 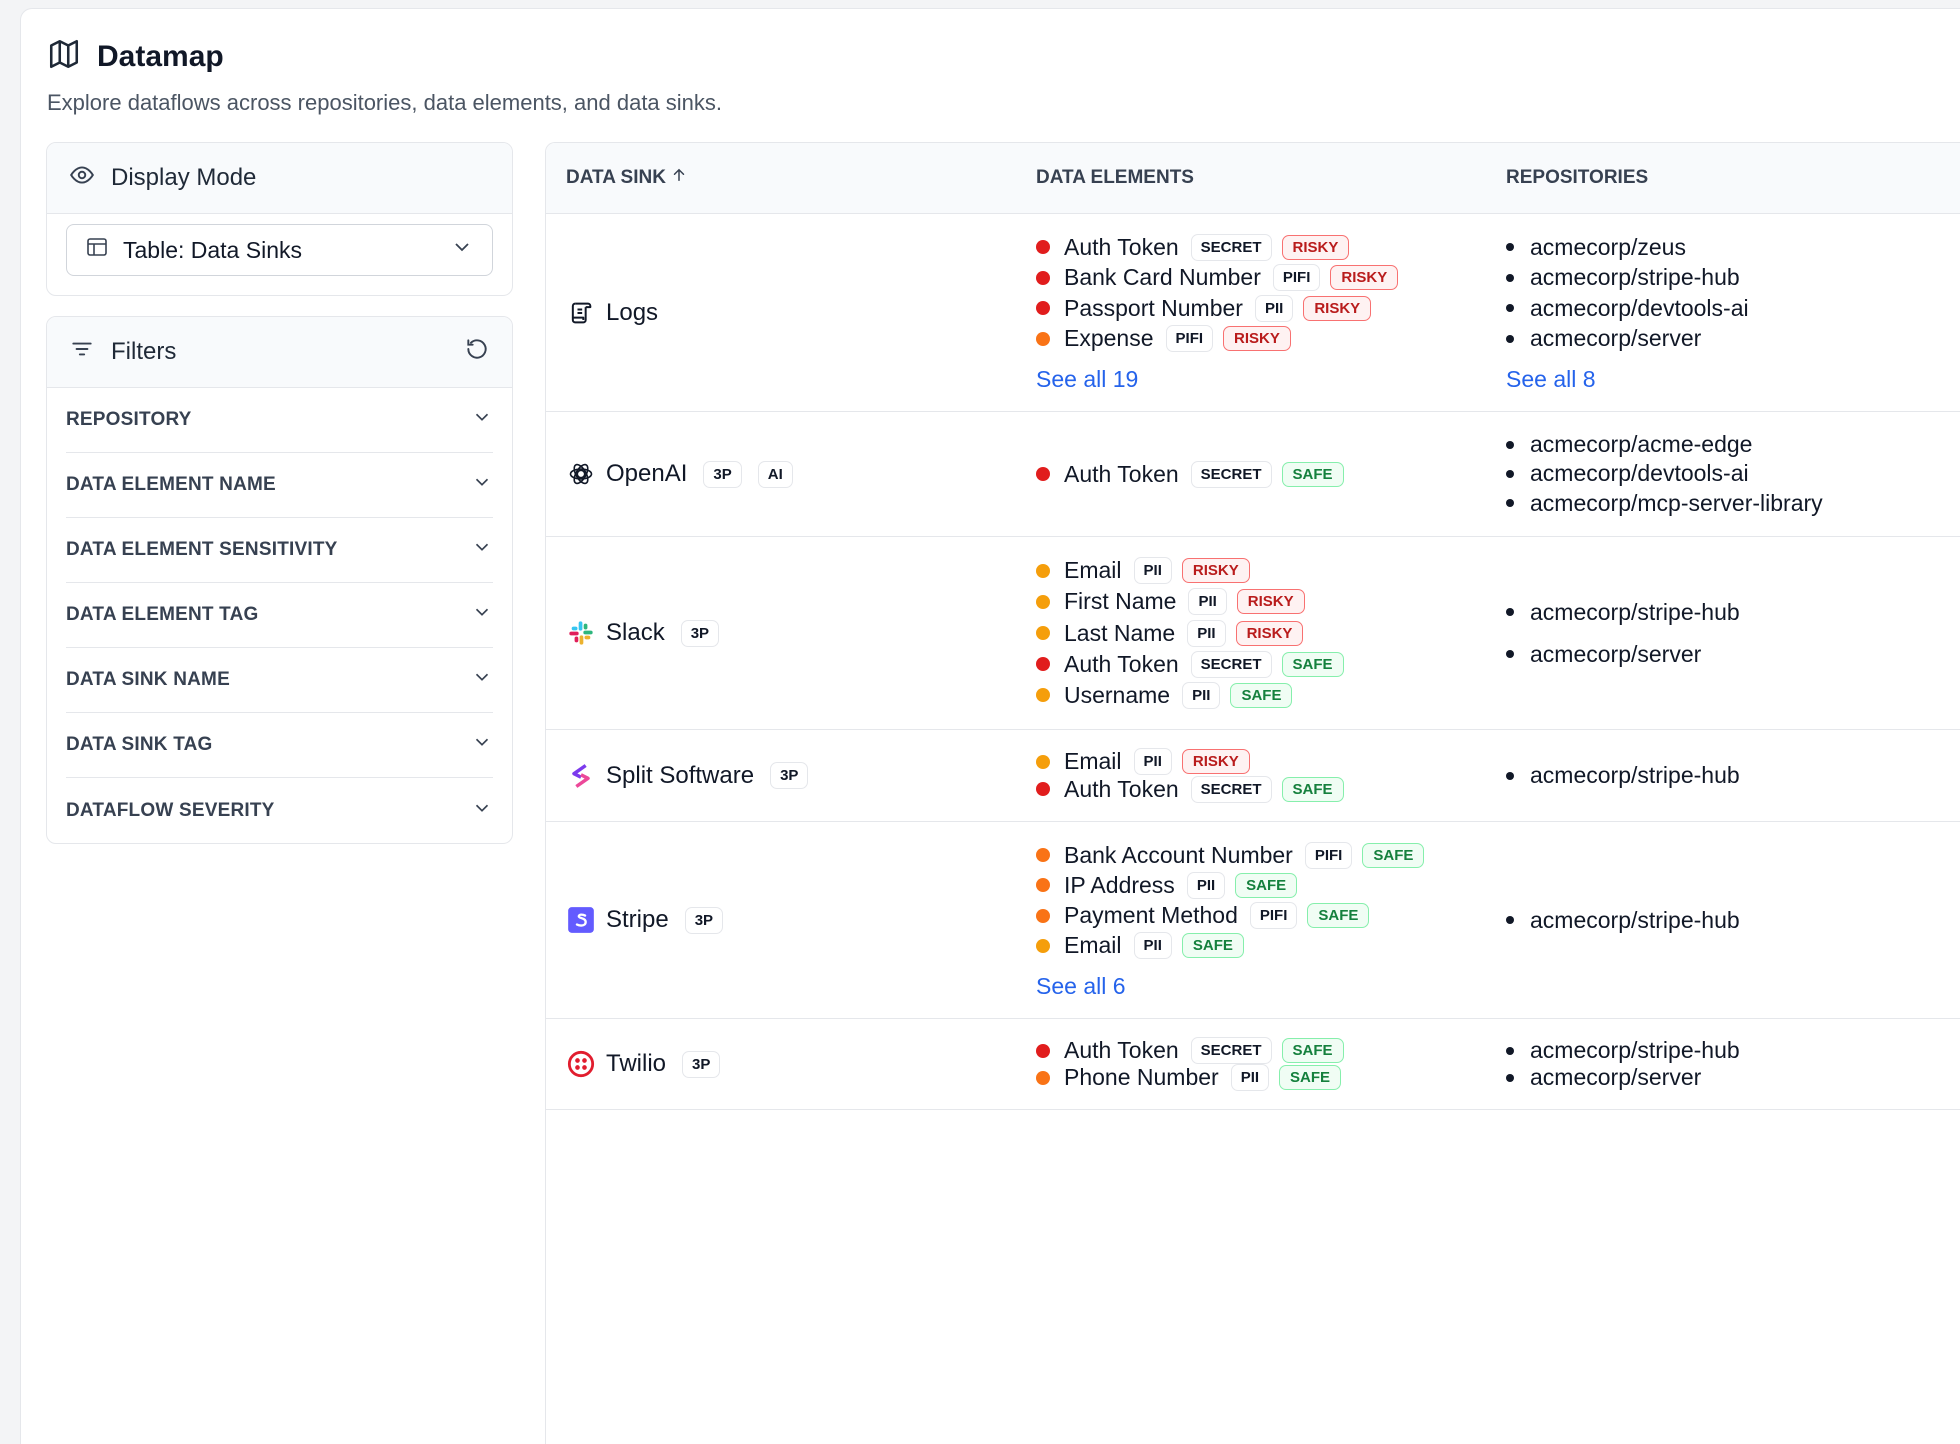 I want to click on data-element-name: Username, so click(x=1117, y=694).